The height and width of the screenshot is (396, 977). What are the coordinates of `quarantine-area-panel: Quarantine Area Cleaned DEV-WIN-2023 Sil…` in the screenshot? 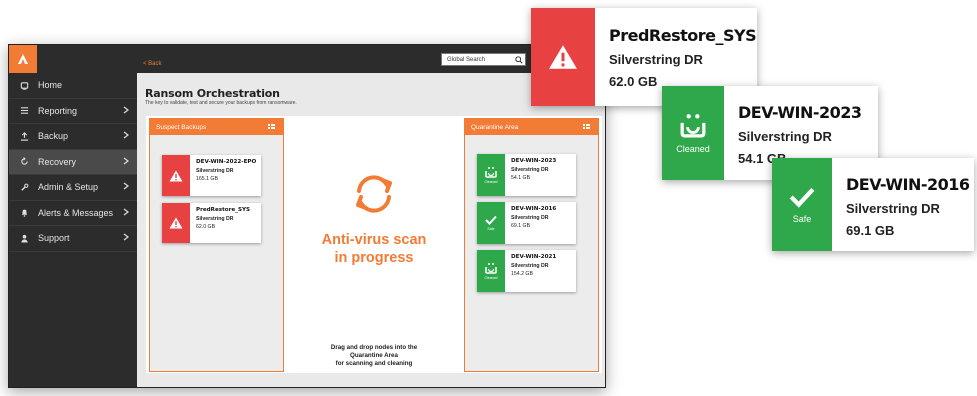 It's located at (531, 245).